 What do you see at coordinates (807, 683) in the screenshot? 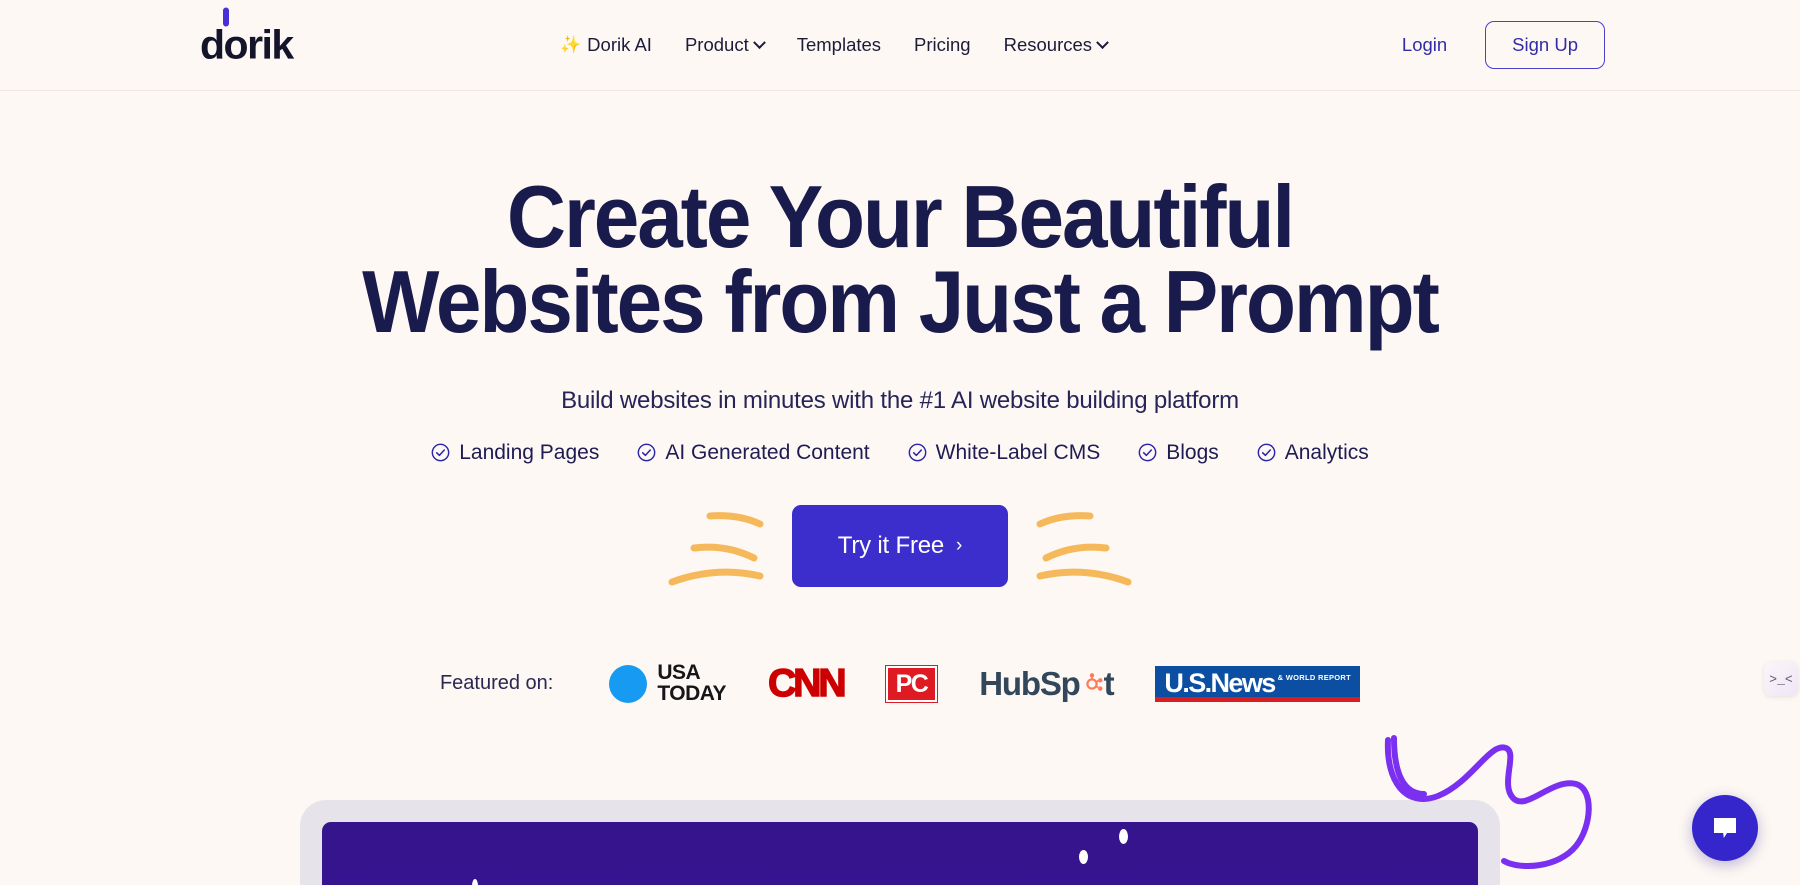
I see `logo-cnn: CNN` at bounding box center [807, 683].